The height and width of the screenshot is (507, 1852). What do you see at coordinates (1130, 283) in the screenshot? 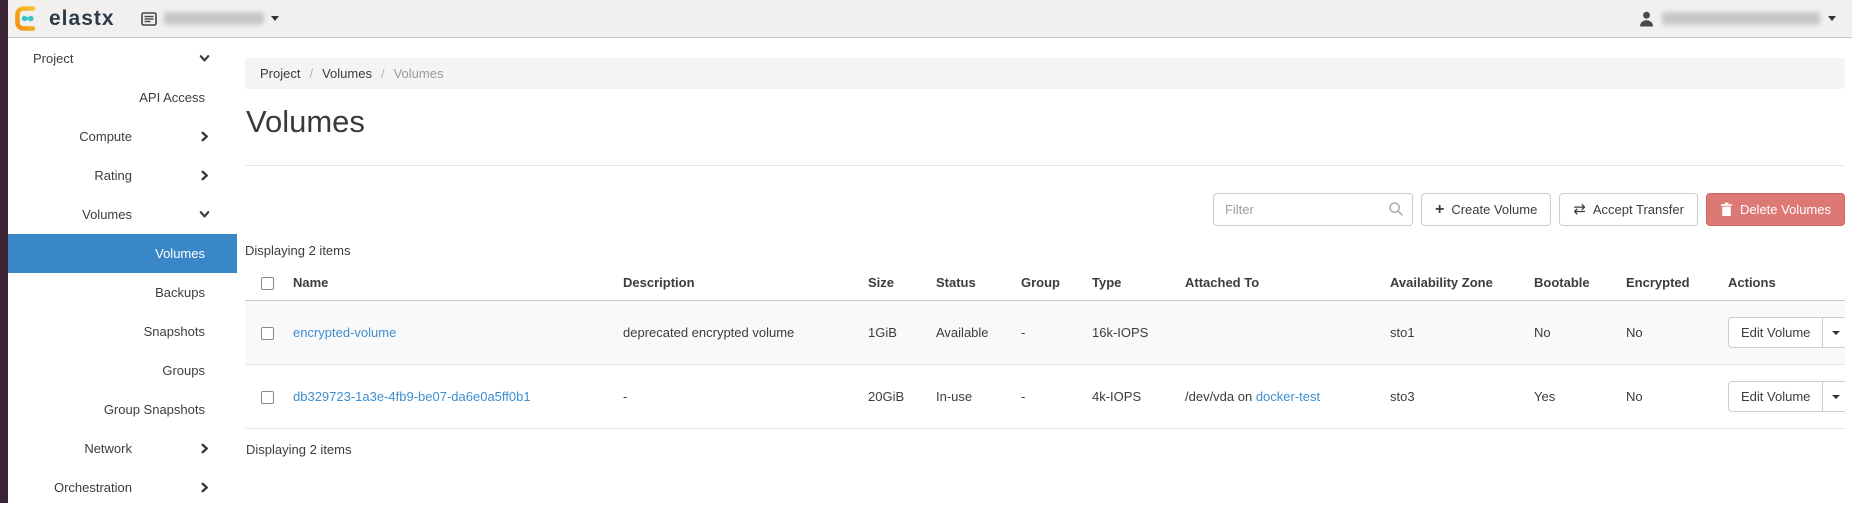
I see `col-header-type: Type` at bounding box center [1130, 283].